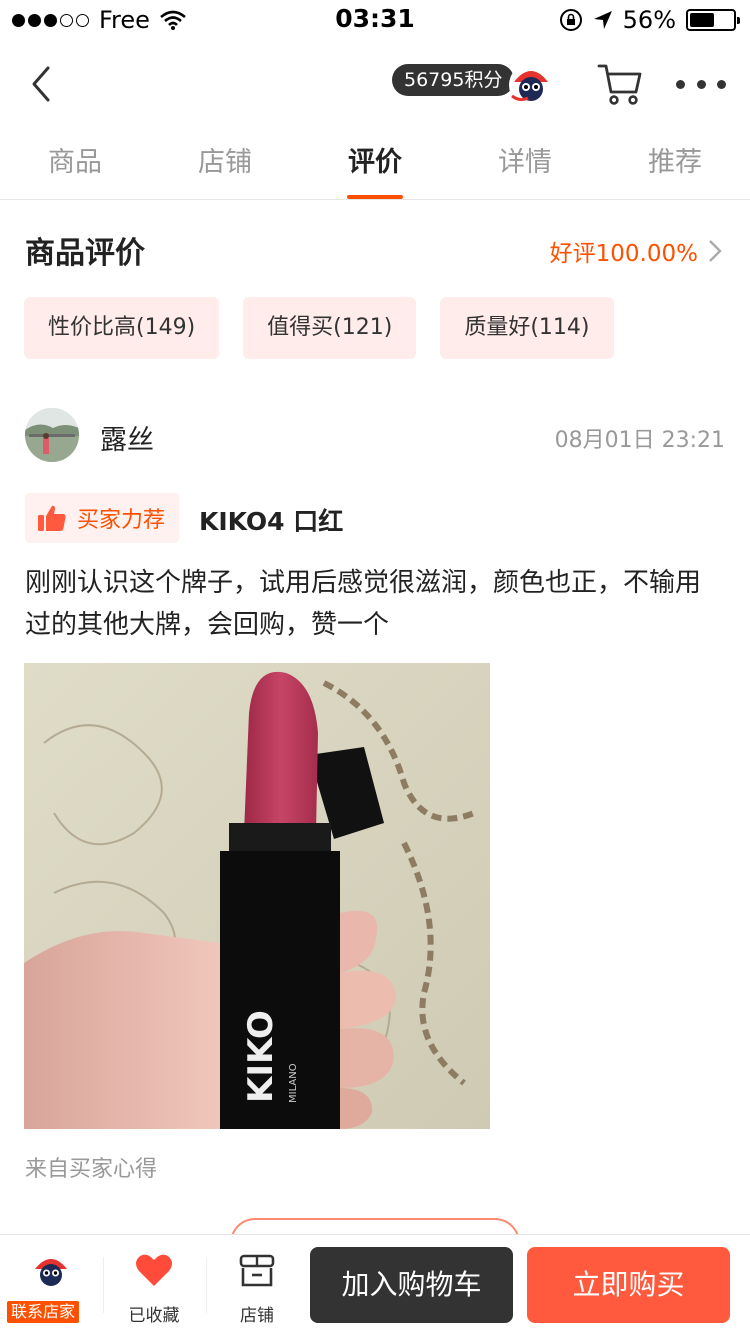 Image resolution: width=750 pixels, height=1334 pixels. I want to click on good-rate-link: 好评100.00%, so click(636, 251).